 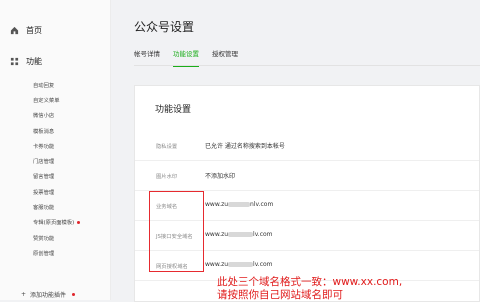 I want to click on row-divider, so click(x=307, y=160).